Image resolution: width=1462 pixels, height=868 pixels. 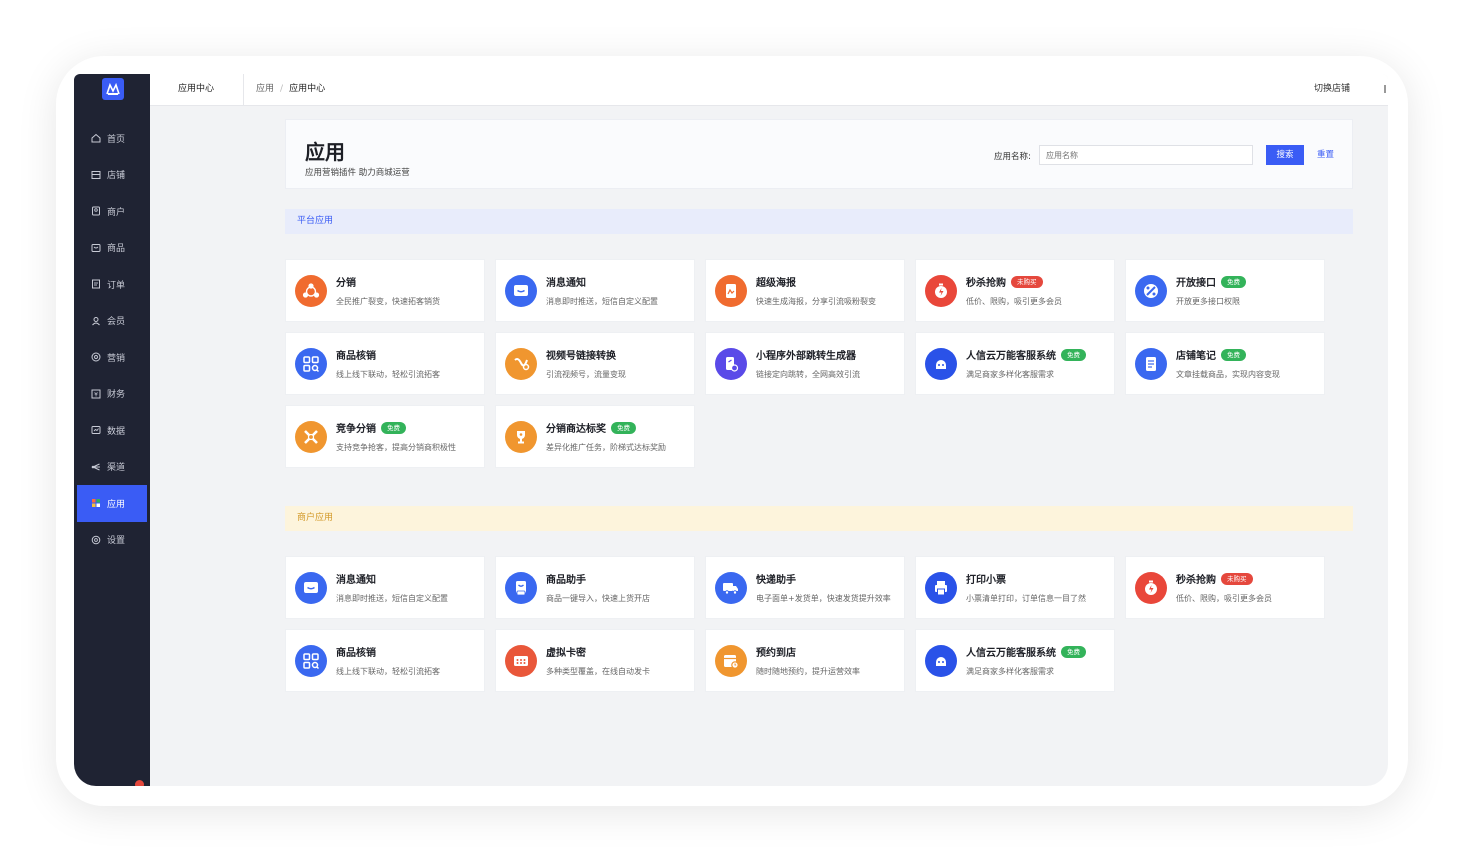 What do you see at coordinates (96, 175) in the screenshot?
I see `store-icon` at bounding box center [96, 175].